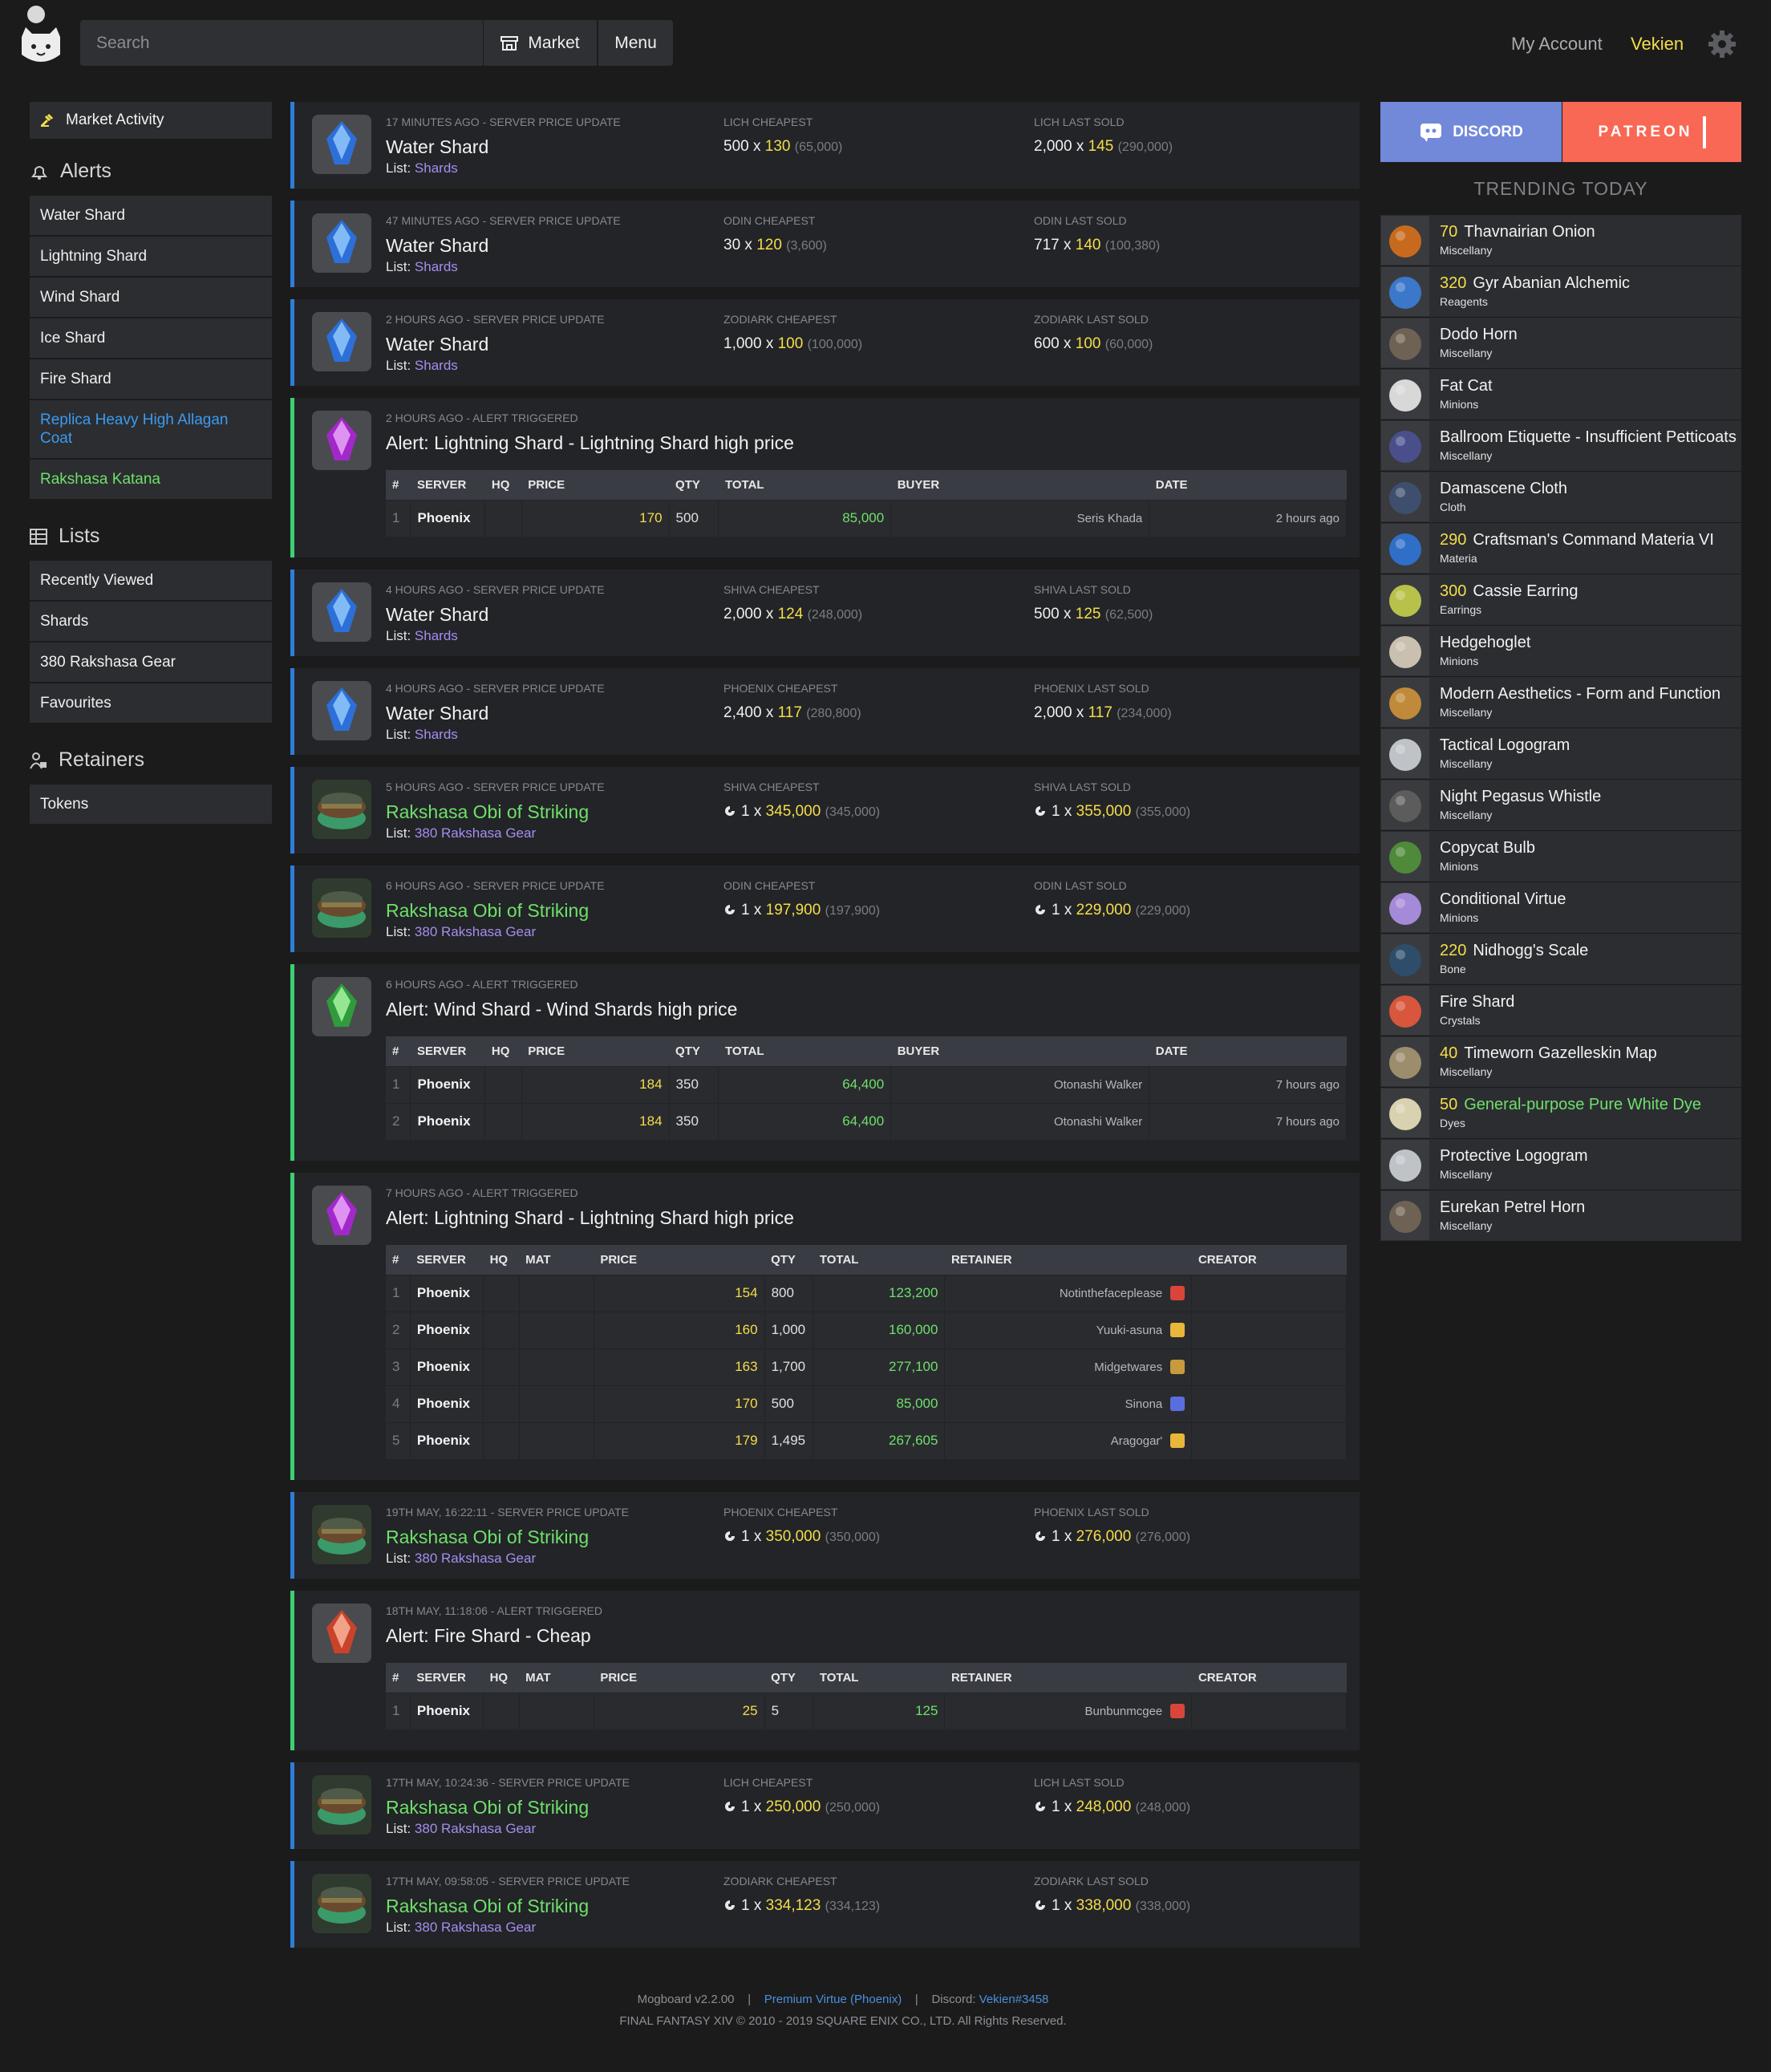  I want to click on sidebar-list-item: Favourites, so click(151, 703).